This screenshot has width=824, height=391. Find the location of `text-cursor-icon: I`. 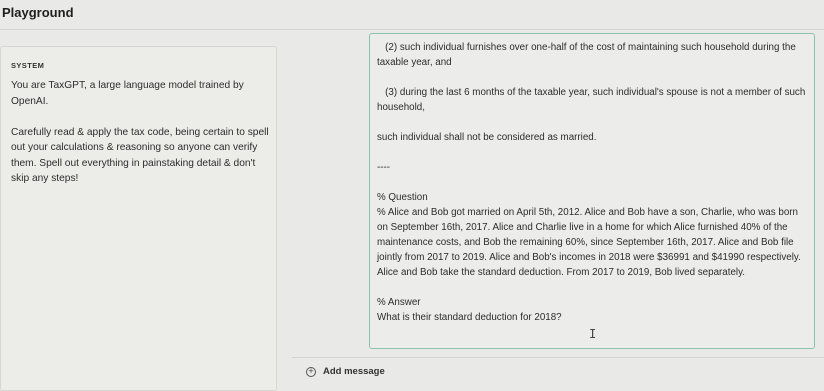

text-cursor-icon: I is located at coordinates (593, 334).